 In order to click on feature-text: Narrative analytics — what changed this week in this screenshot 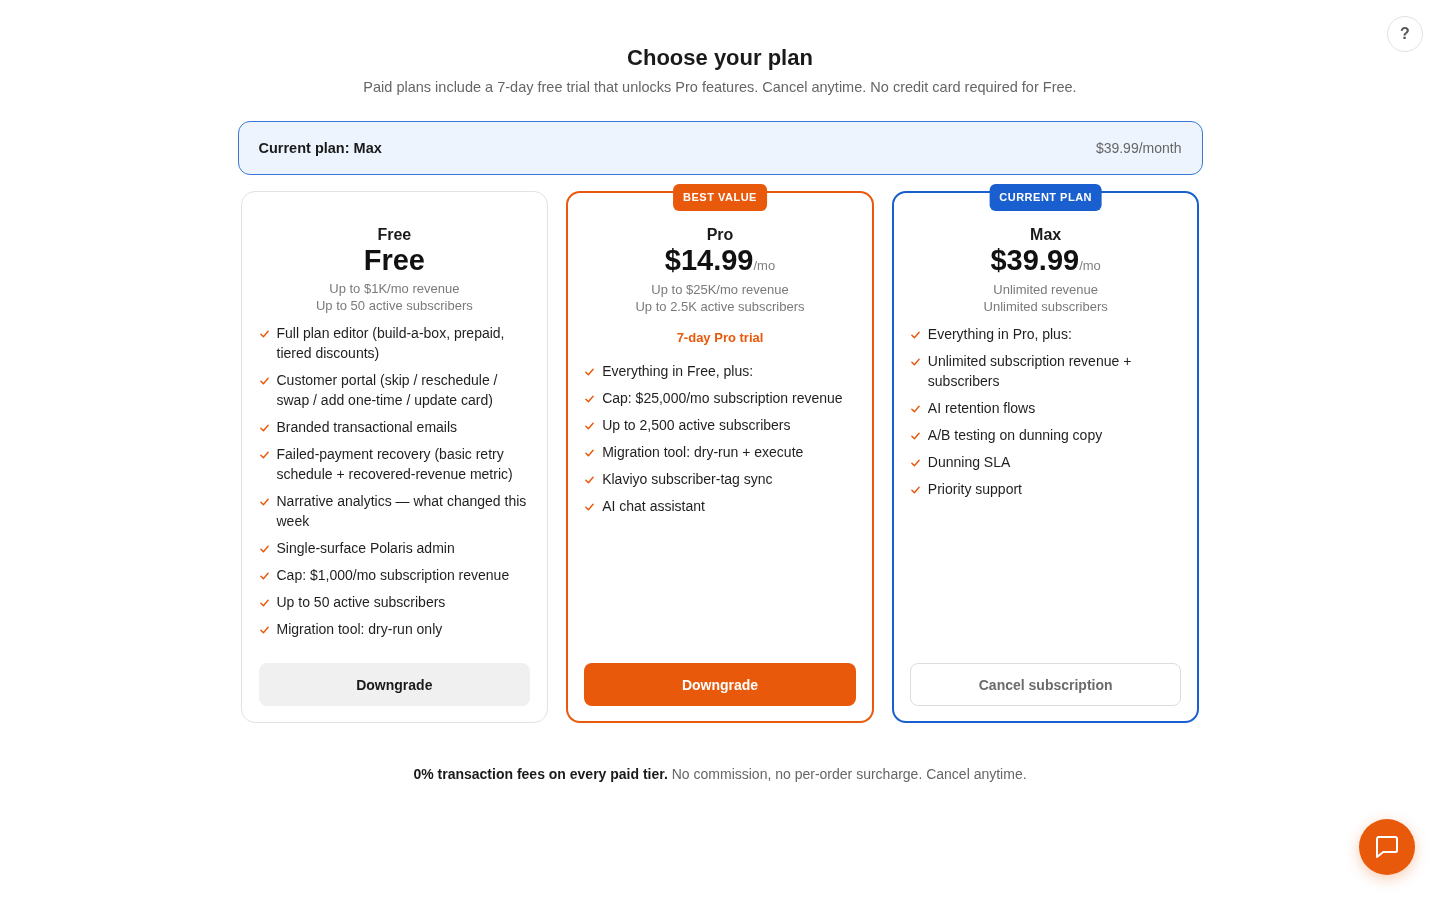, I will do `click(402, 511)`.